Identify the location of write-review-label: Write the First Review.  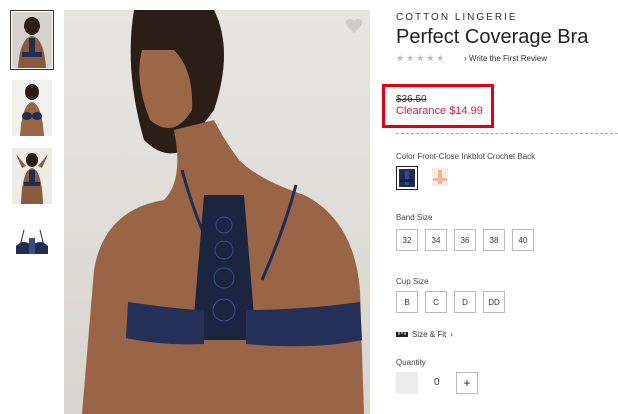
(507, 58).